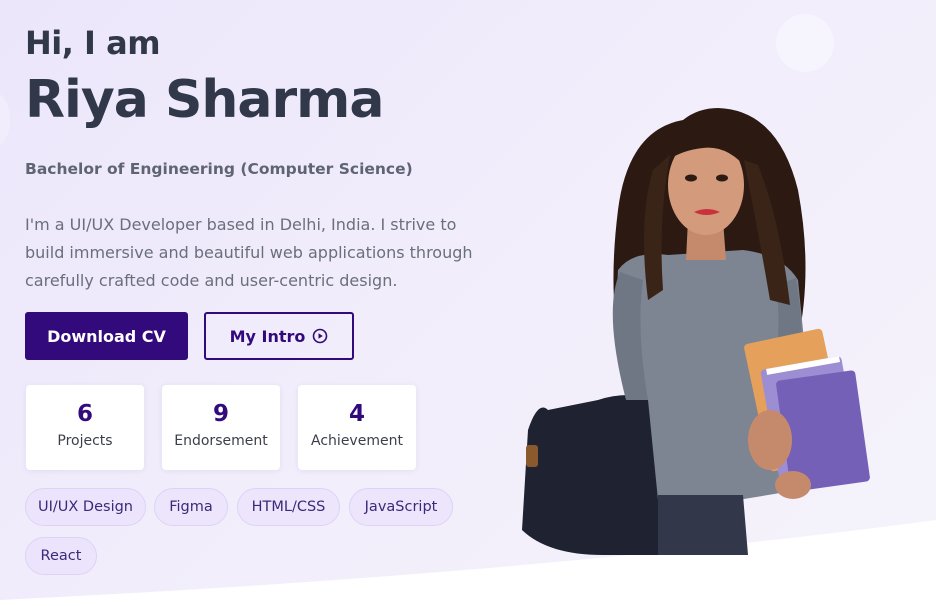 Image resolution: width=936 pixels, height=606 pixels. Describe the element at coordinates (221, 441) in the screenshot. I see `stat-label: Endorsement` at that location.